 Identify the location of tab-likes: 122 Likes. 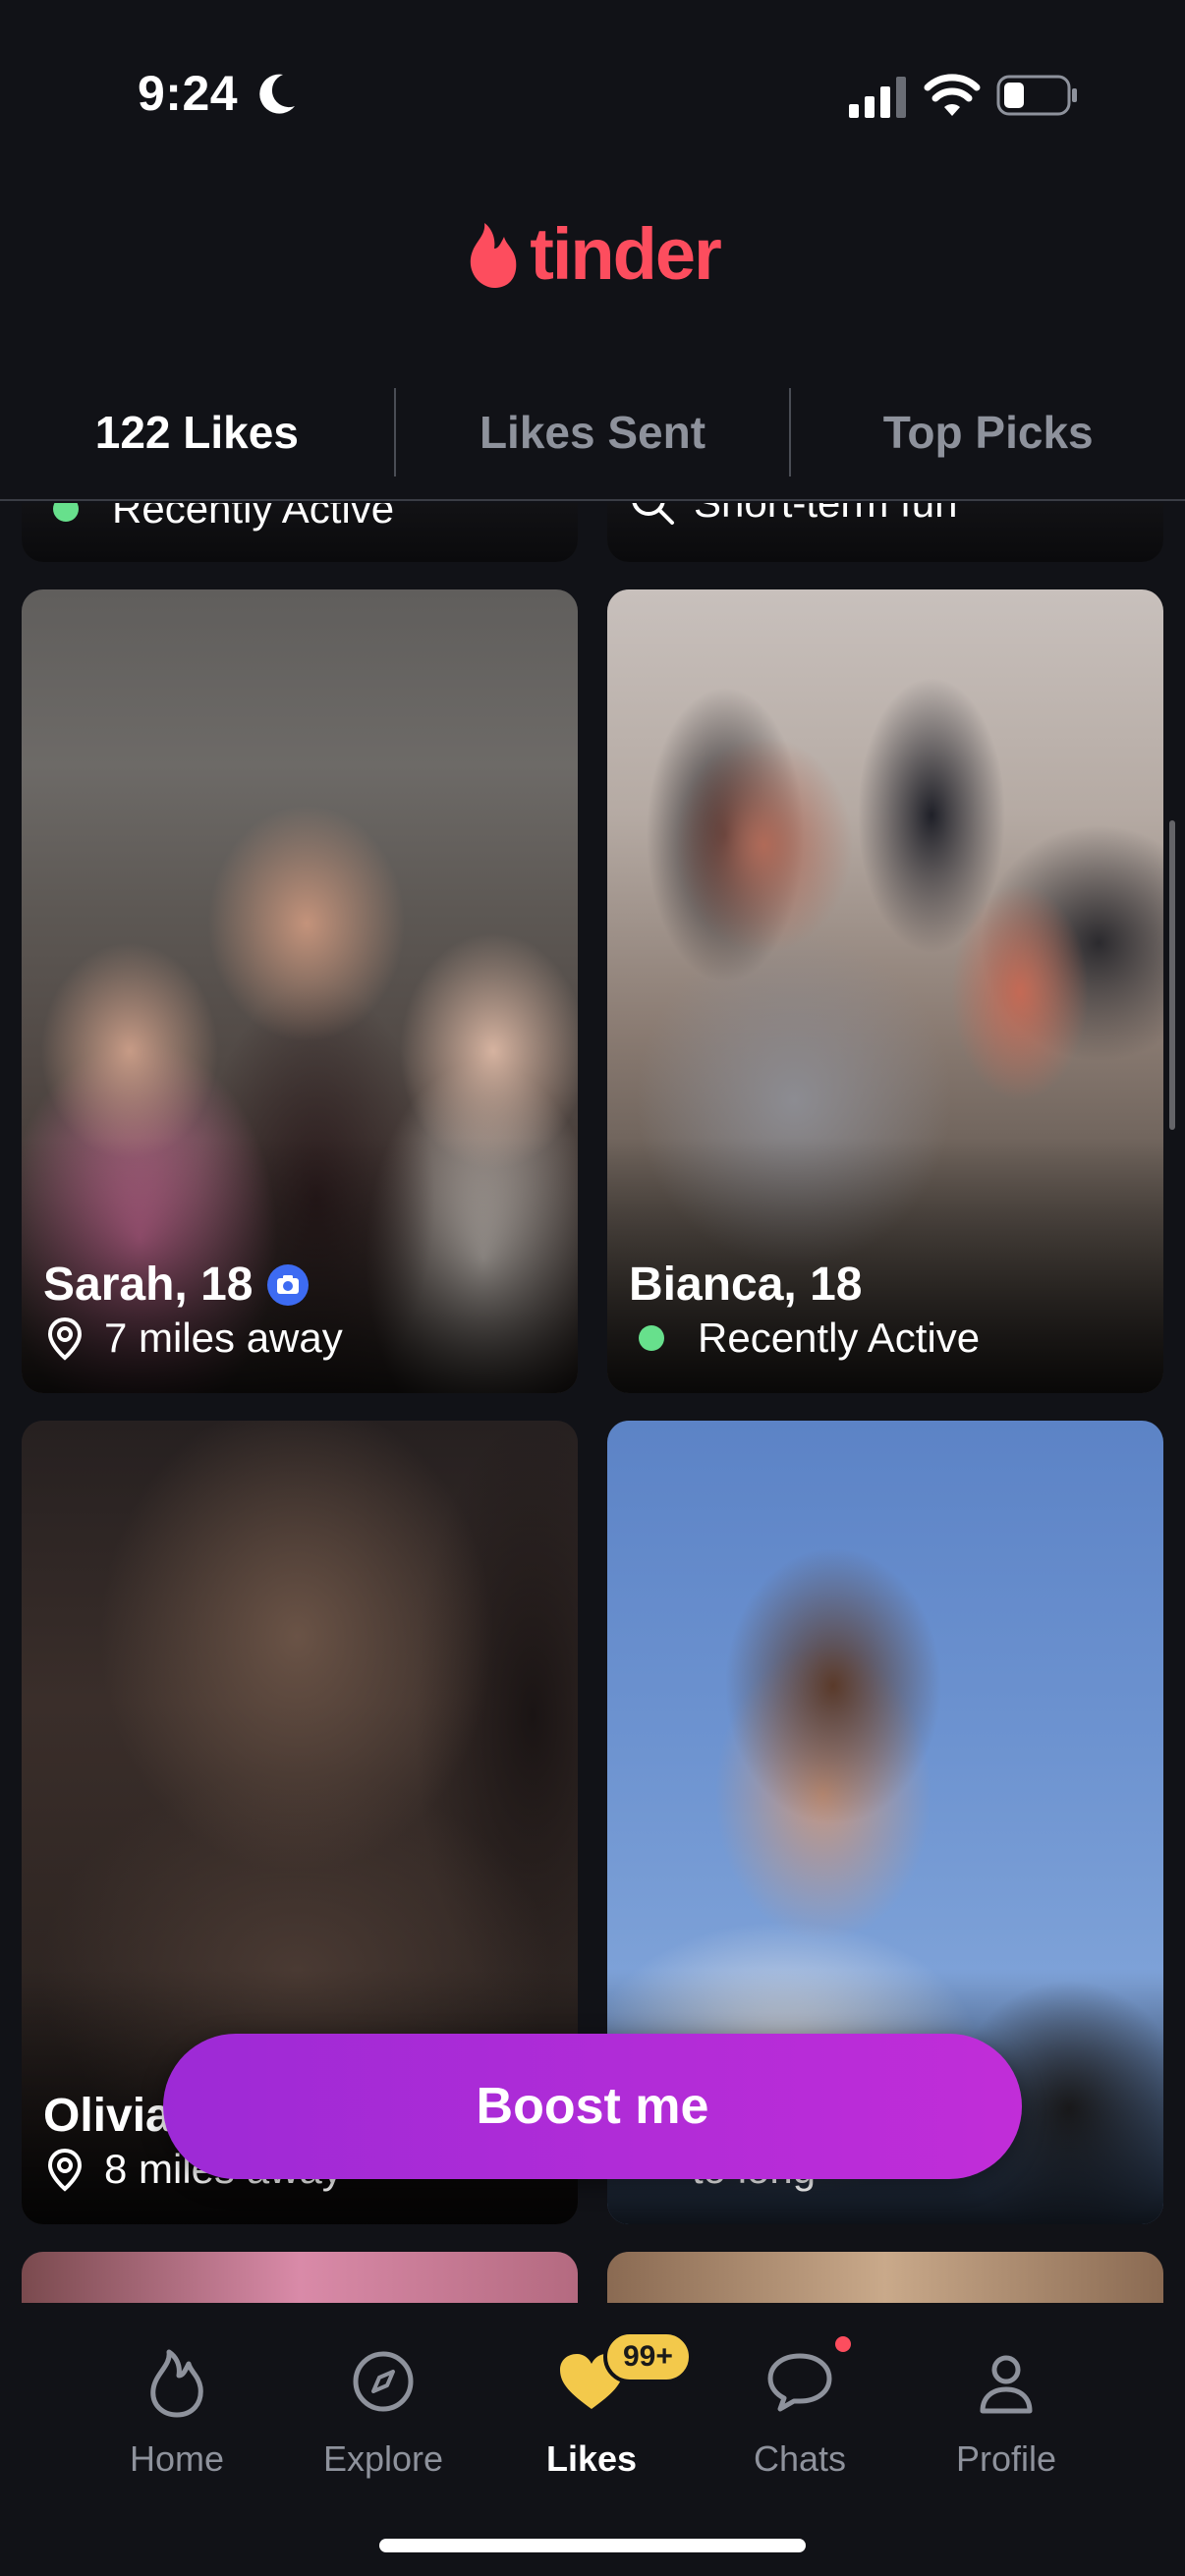
(197, 432).